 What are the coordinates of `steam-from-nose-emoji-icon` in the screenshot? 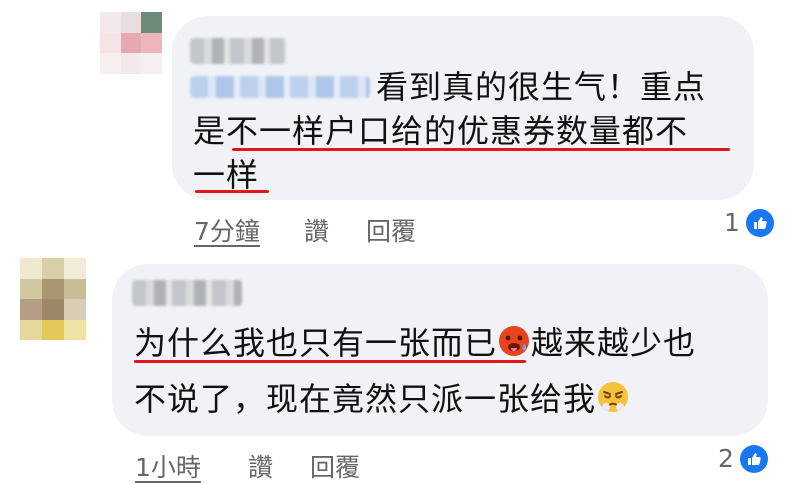 It's located at (613, 397).